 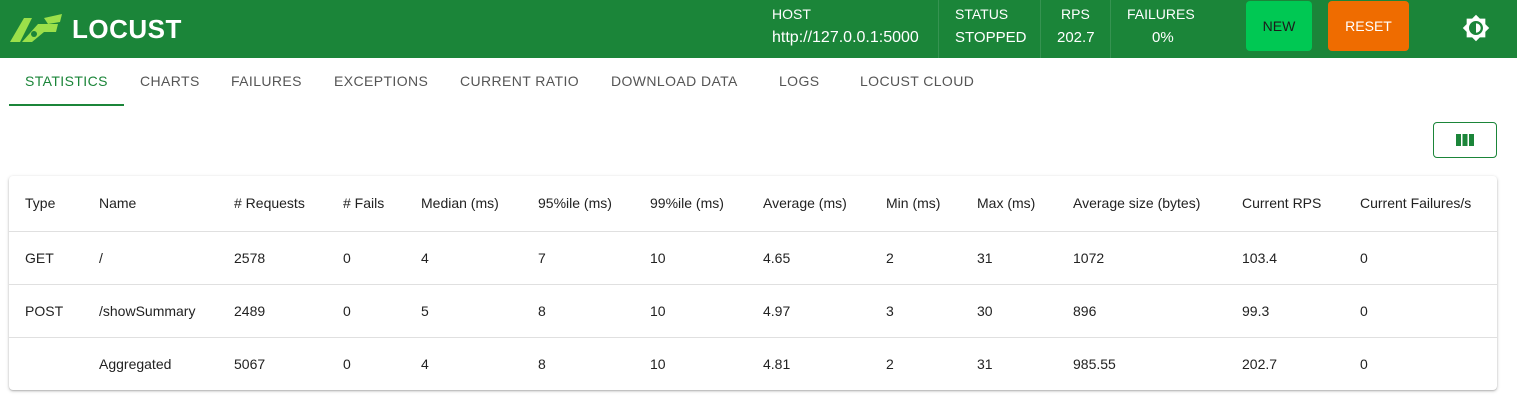 I want to click on table-cell: 30, so click(x=1009, y=311).